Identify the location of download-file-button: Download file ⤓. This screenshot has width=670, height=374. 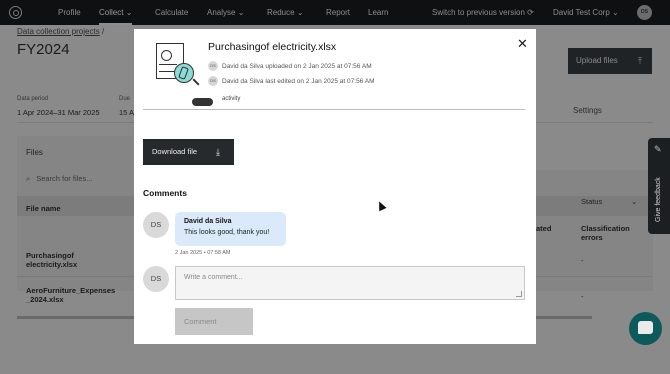
(188, 152).